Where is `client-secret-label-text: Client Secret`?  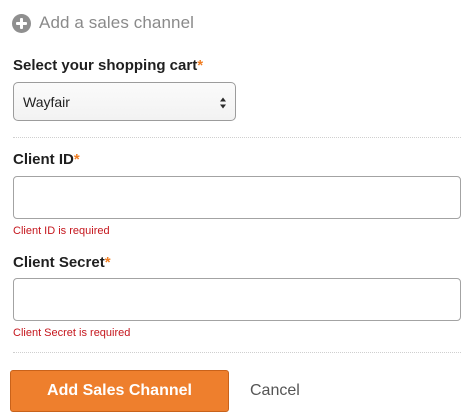 client-secret-label-text: Client Secret is located at coordinates (59, 262).